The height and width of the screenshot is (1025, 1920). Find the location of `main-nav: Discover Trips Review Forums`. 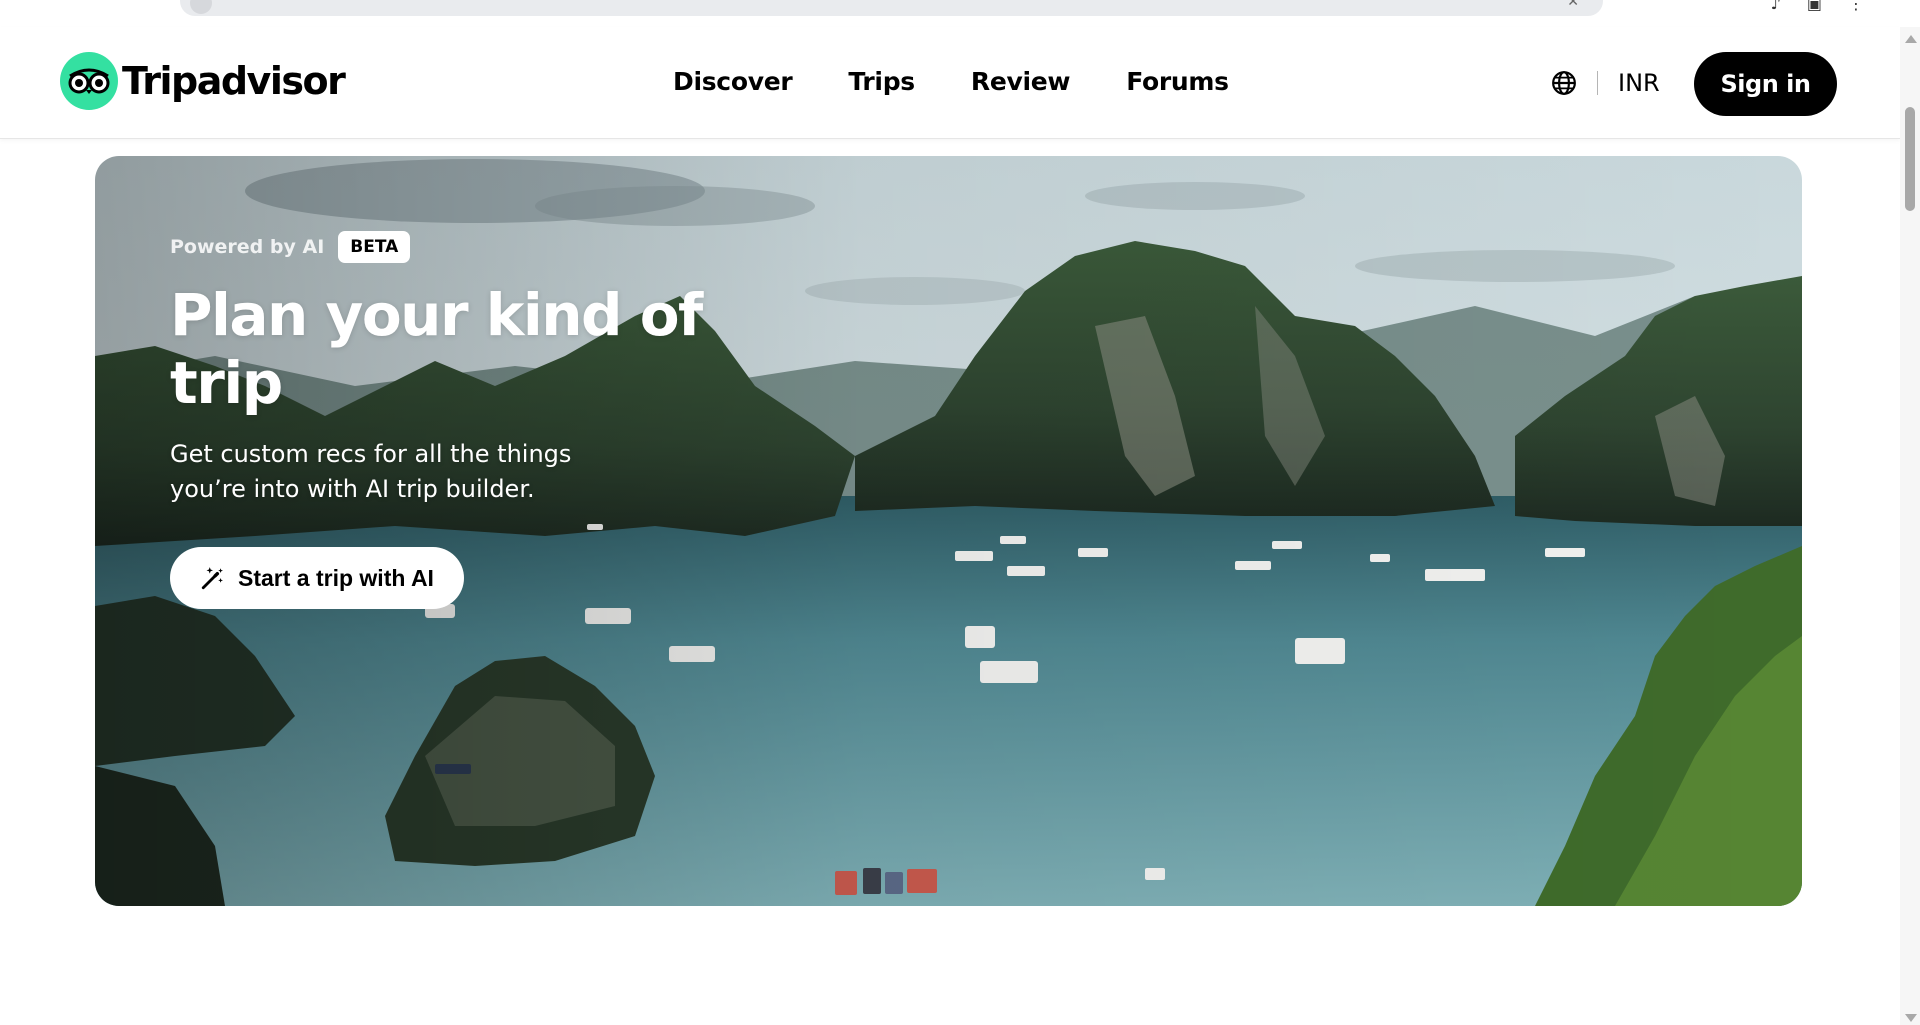

main-nav: Discover Trips Review Forums is located at coordinates (979, 81).